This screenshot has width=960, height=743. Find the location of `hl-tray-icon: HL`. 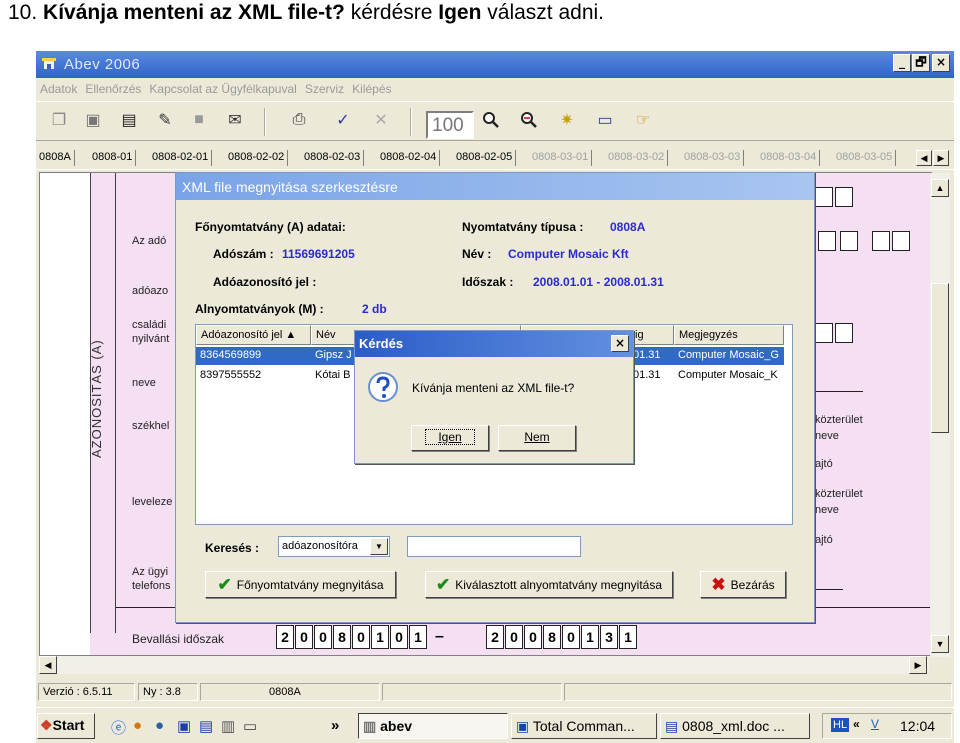

hl-tray-icon: HL is located at coordinates (840, 725).